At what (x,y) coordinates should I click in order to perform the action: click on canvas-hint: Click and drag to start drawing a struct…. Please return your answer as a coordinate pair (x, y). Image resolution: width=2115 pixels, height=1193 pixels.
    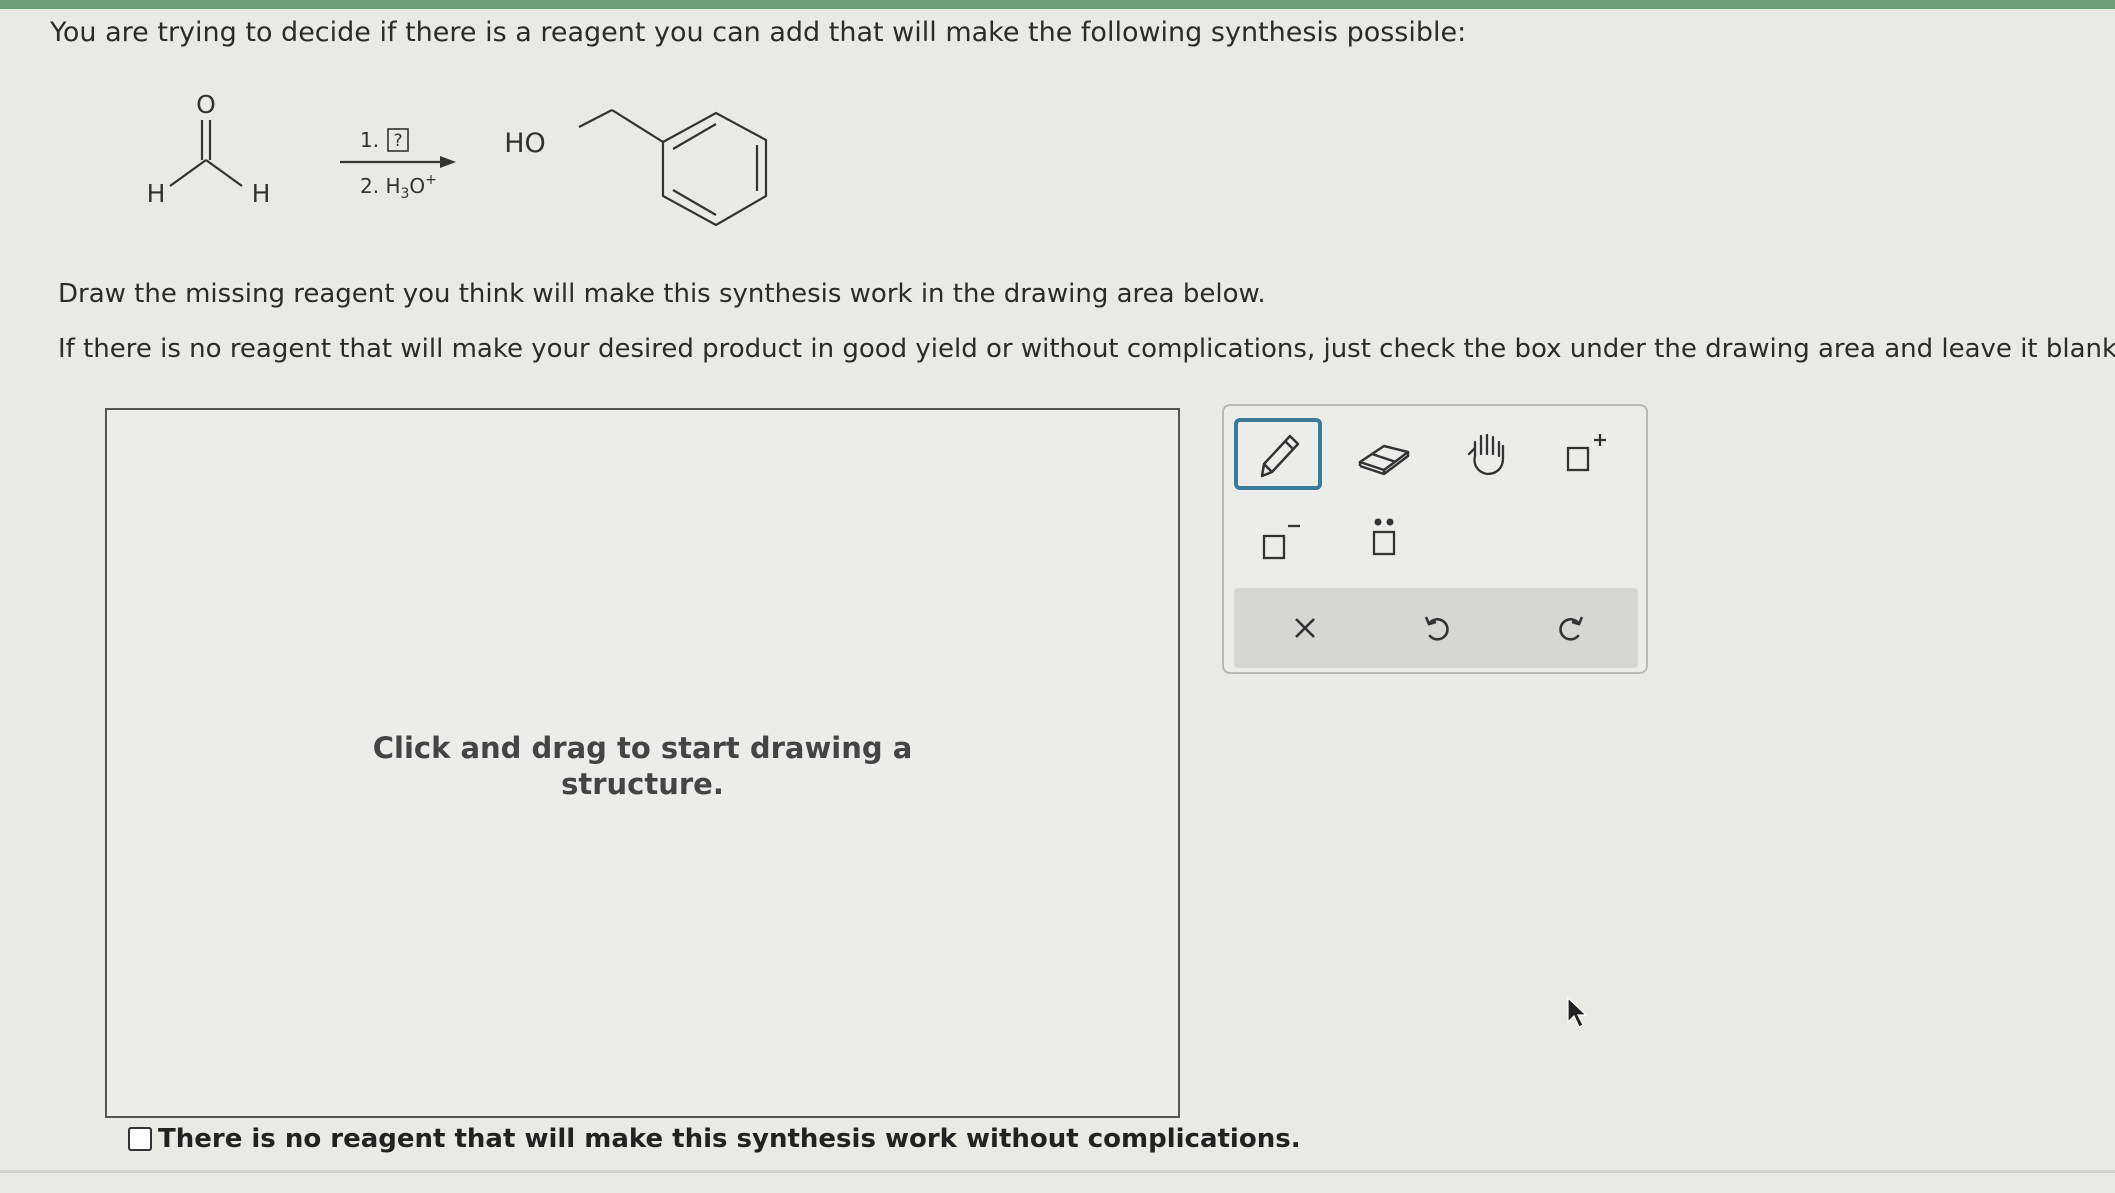
    Looking at the image, I should click on (642, 766).